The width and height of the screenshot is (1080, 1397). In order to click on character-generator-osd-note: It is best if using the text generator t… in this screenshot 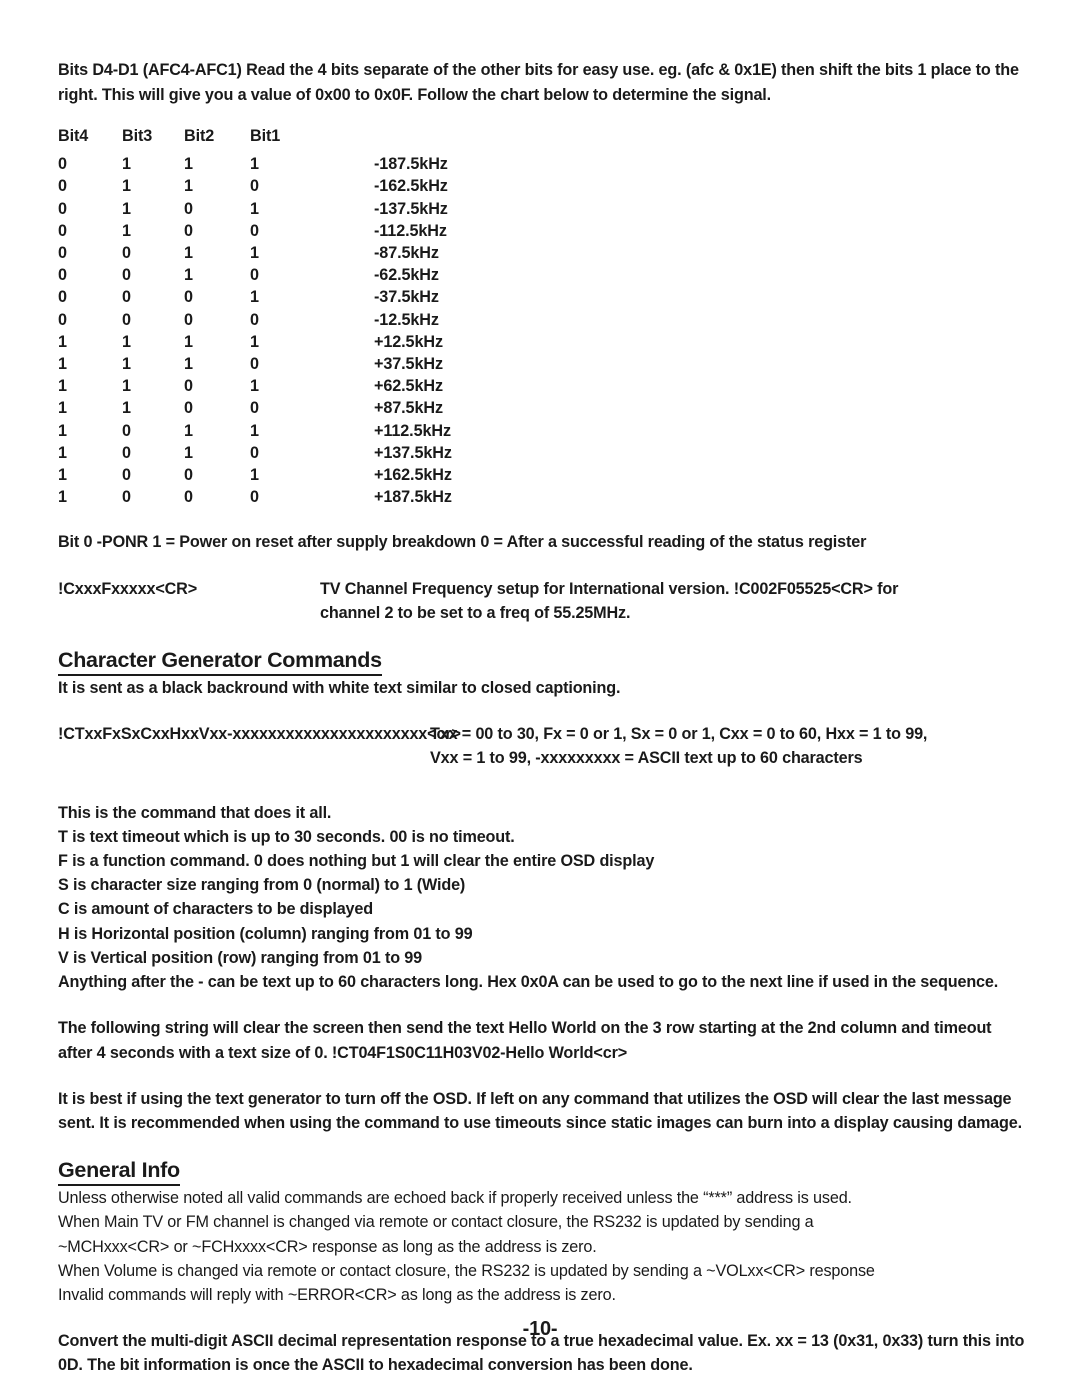, I will do `click(540, 1110)`.